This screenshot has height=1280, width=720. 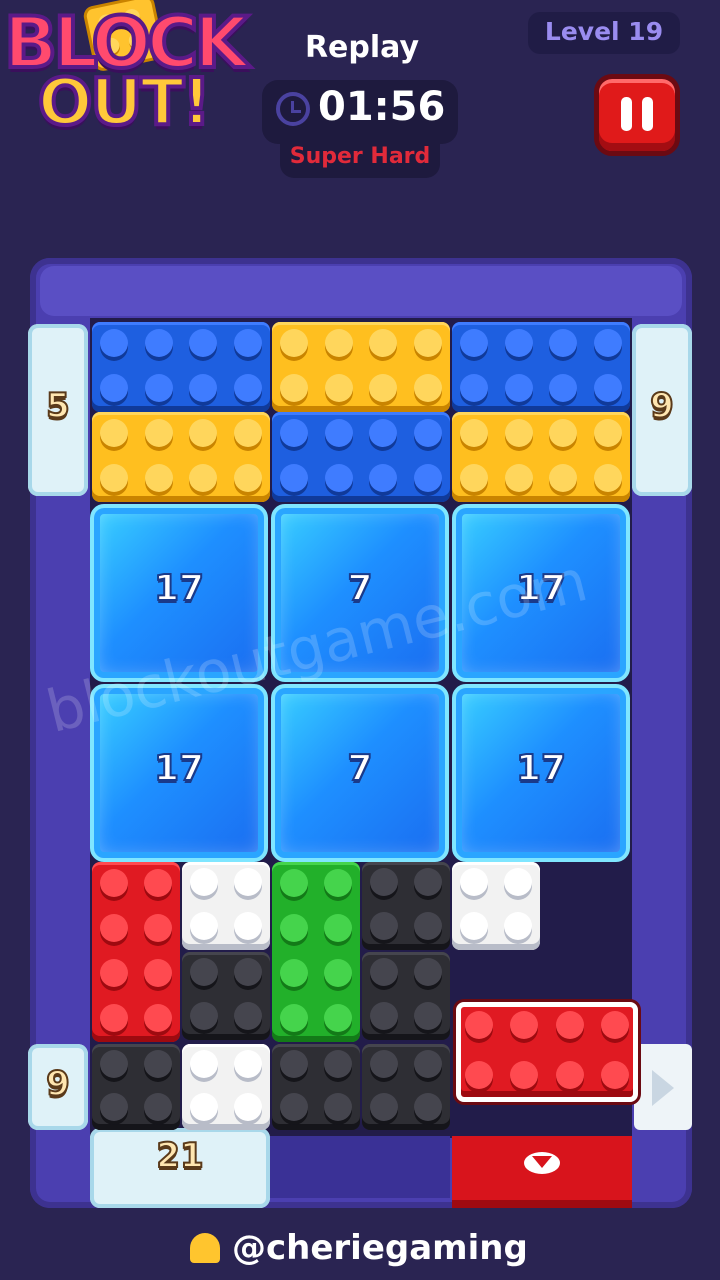 What do you see at coordinates (604, 33) in the screenshot?
I see `level-label: Level 19` at bounding box center [604, 33].